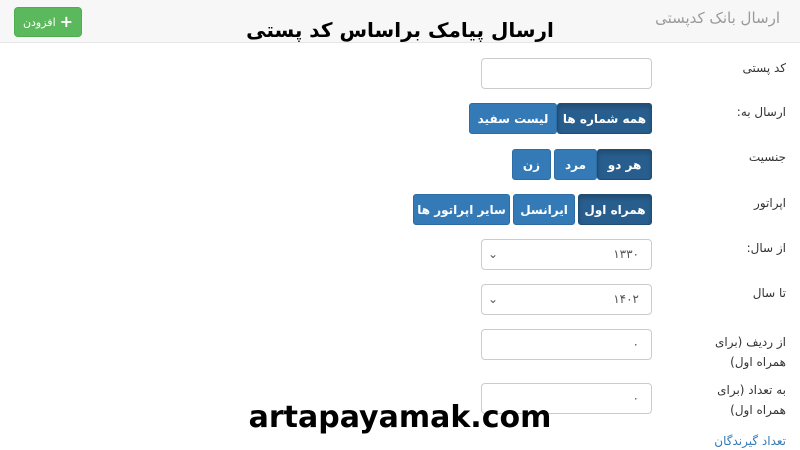 Image resolution: width=800 pixels, height=450 pixels. What do you see at coordinates (400, 30) in the screenshot?
I see `overlay-title: ارسال پیامک براساس کد پستی` at bounding box center [400, 30].